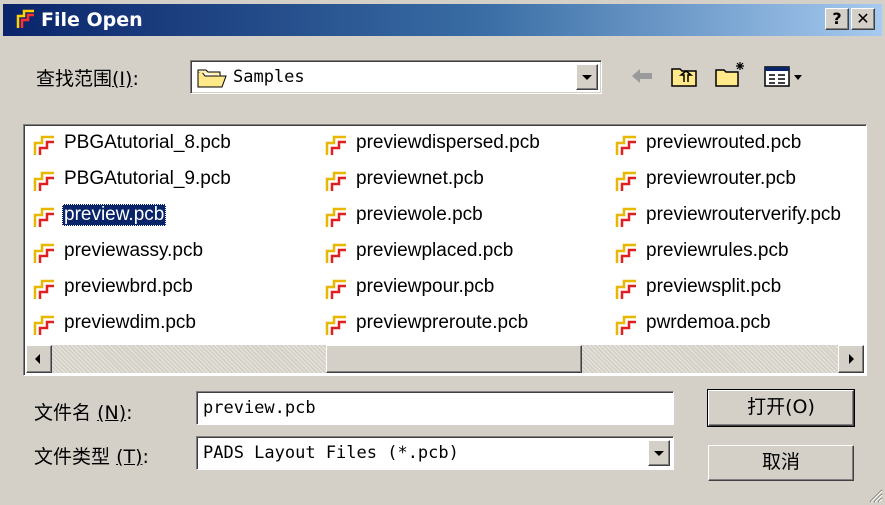  Describe the element at coordinates (442, 322) in the screenshot. I see `file-name: previewpreroute.pcb` at that location.